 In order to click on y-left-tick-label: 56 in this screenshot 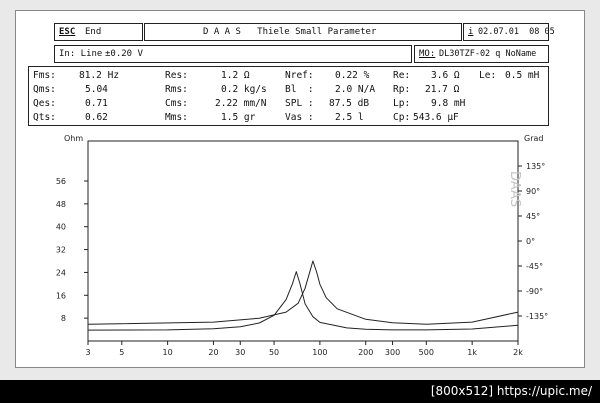, I will do `click(61, 181)`.